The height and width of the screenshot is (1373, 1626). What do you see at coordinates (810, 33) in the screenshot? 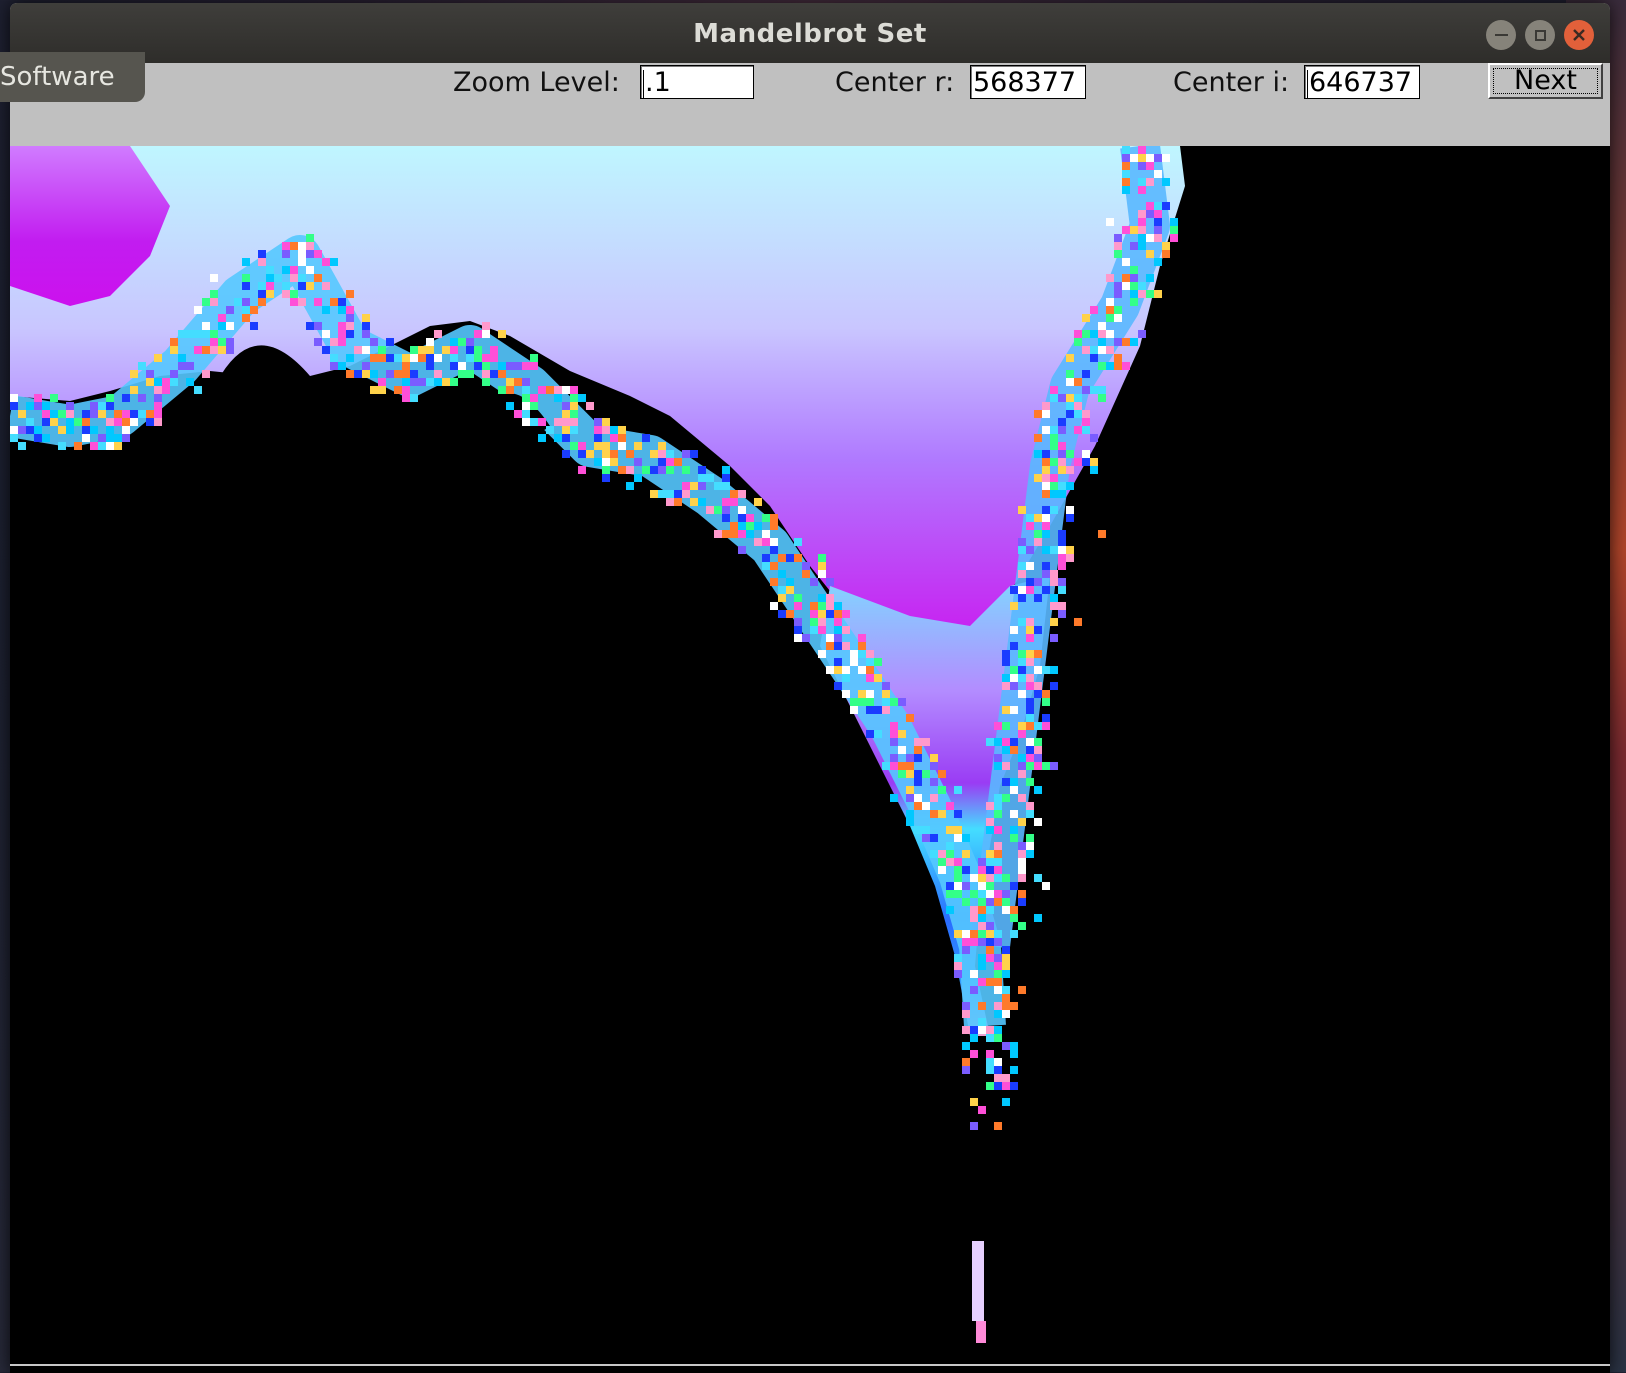
I see `title-bar: Mandelbrot Set` at bounding box center [810, 33].